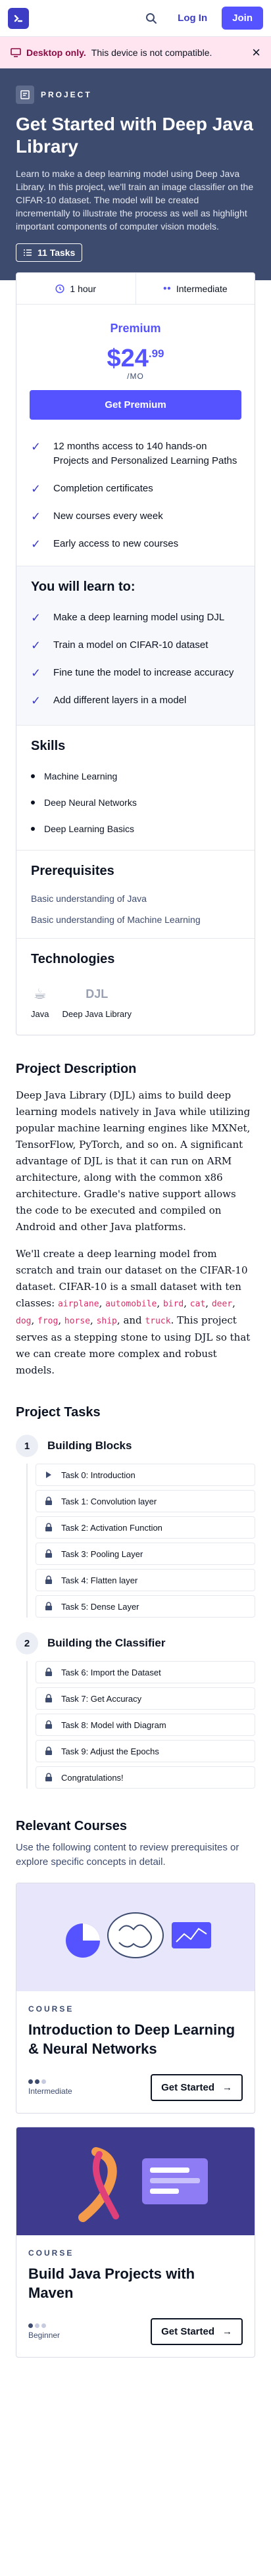 The width and height of the screenshot is (271, 2576). Describe the element at coordinates (227, 2331) in the screenshot. I see `arrow-right-icon: →` at that location.